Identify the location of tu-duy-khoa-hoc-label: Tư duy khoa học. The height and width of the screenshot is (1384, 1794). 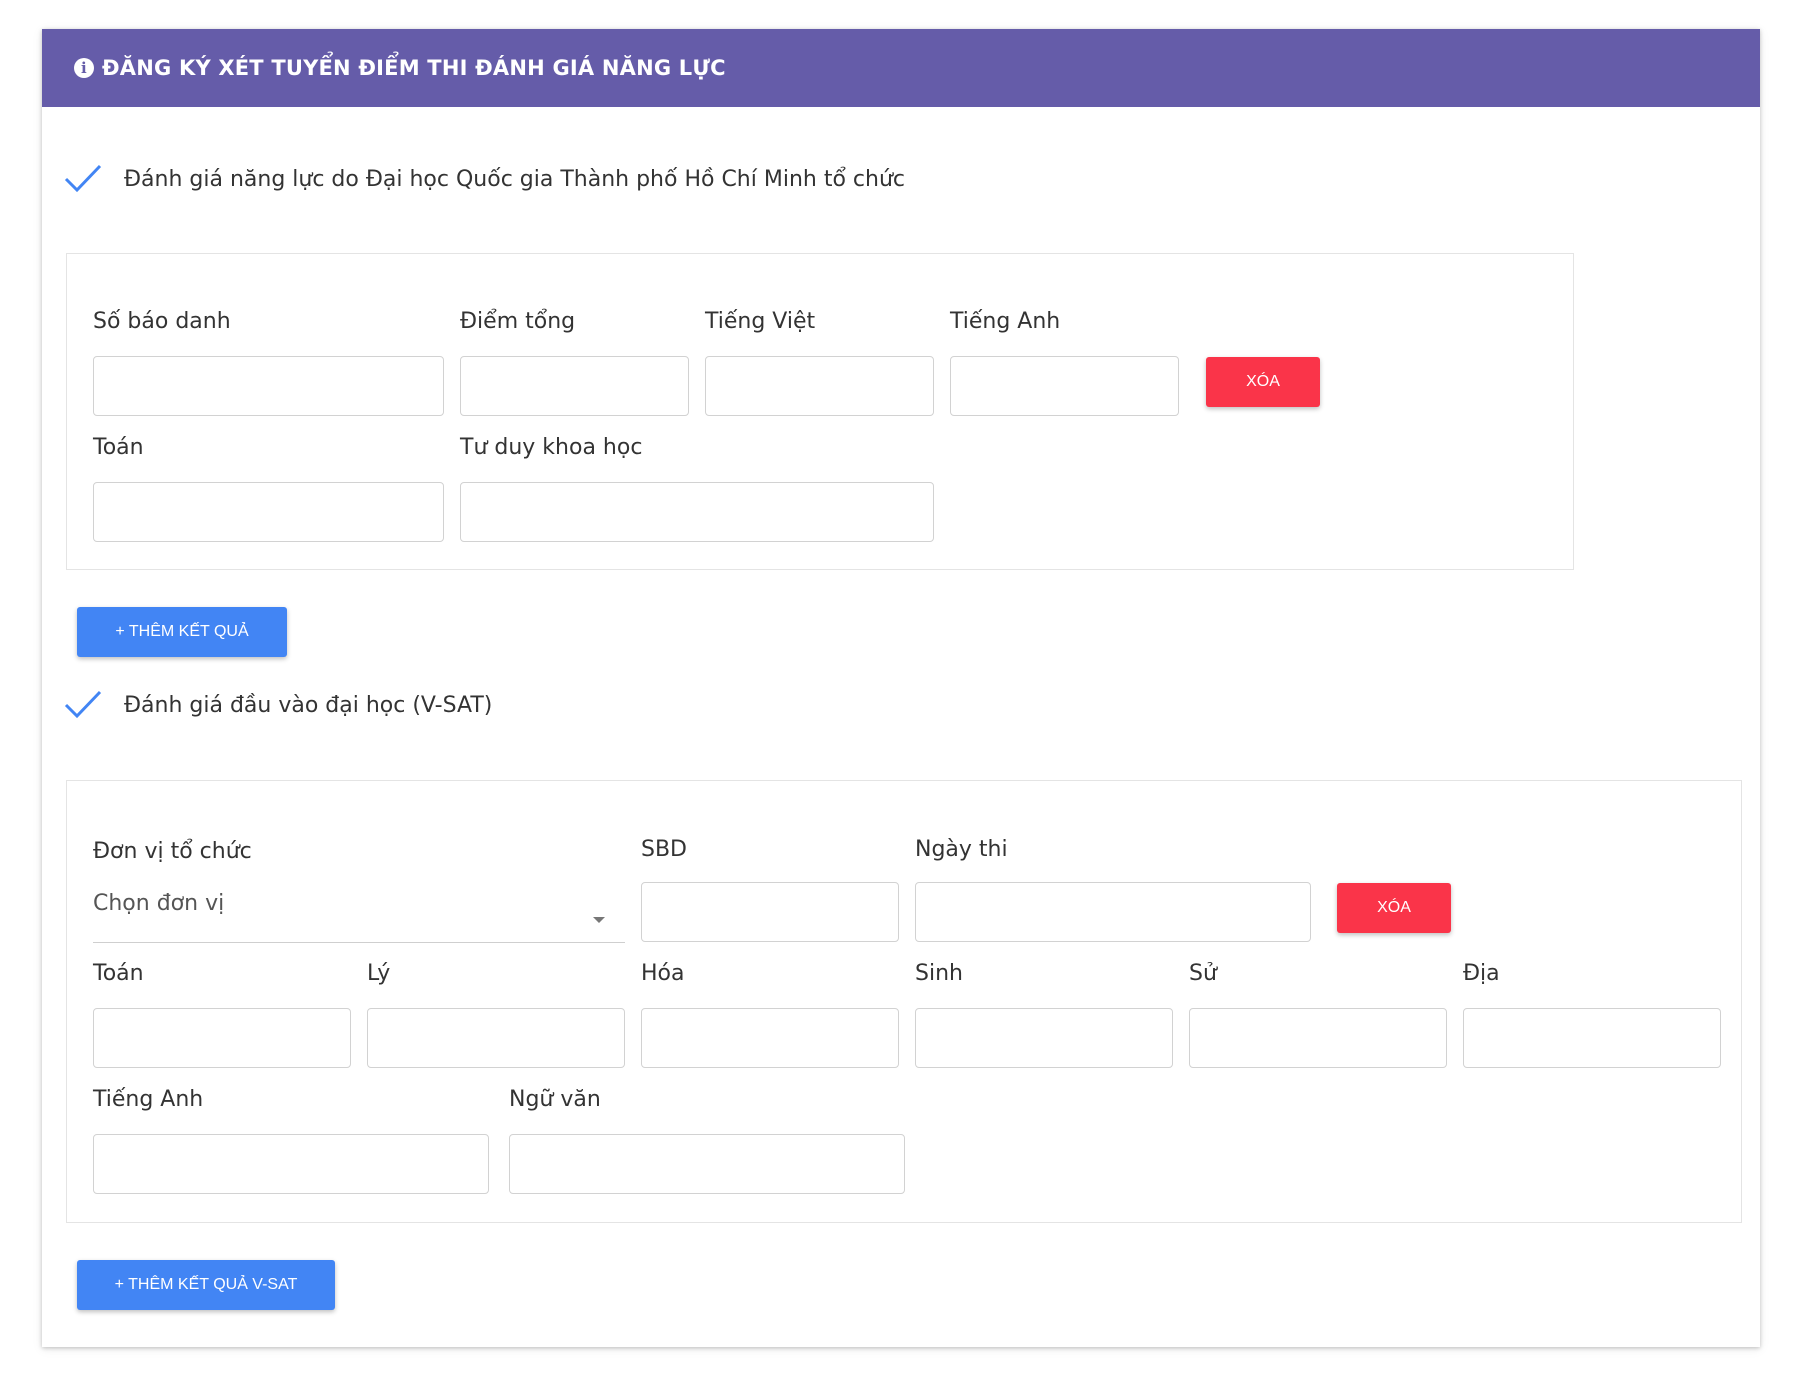
(551, 447).